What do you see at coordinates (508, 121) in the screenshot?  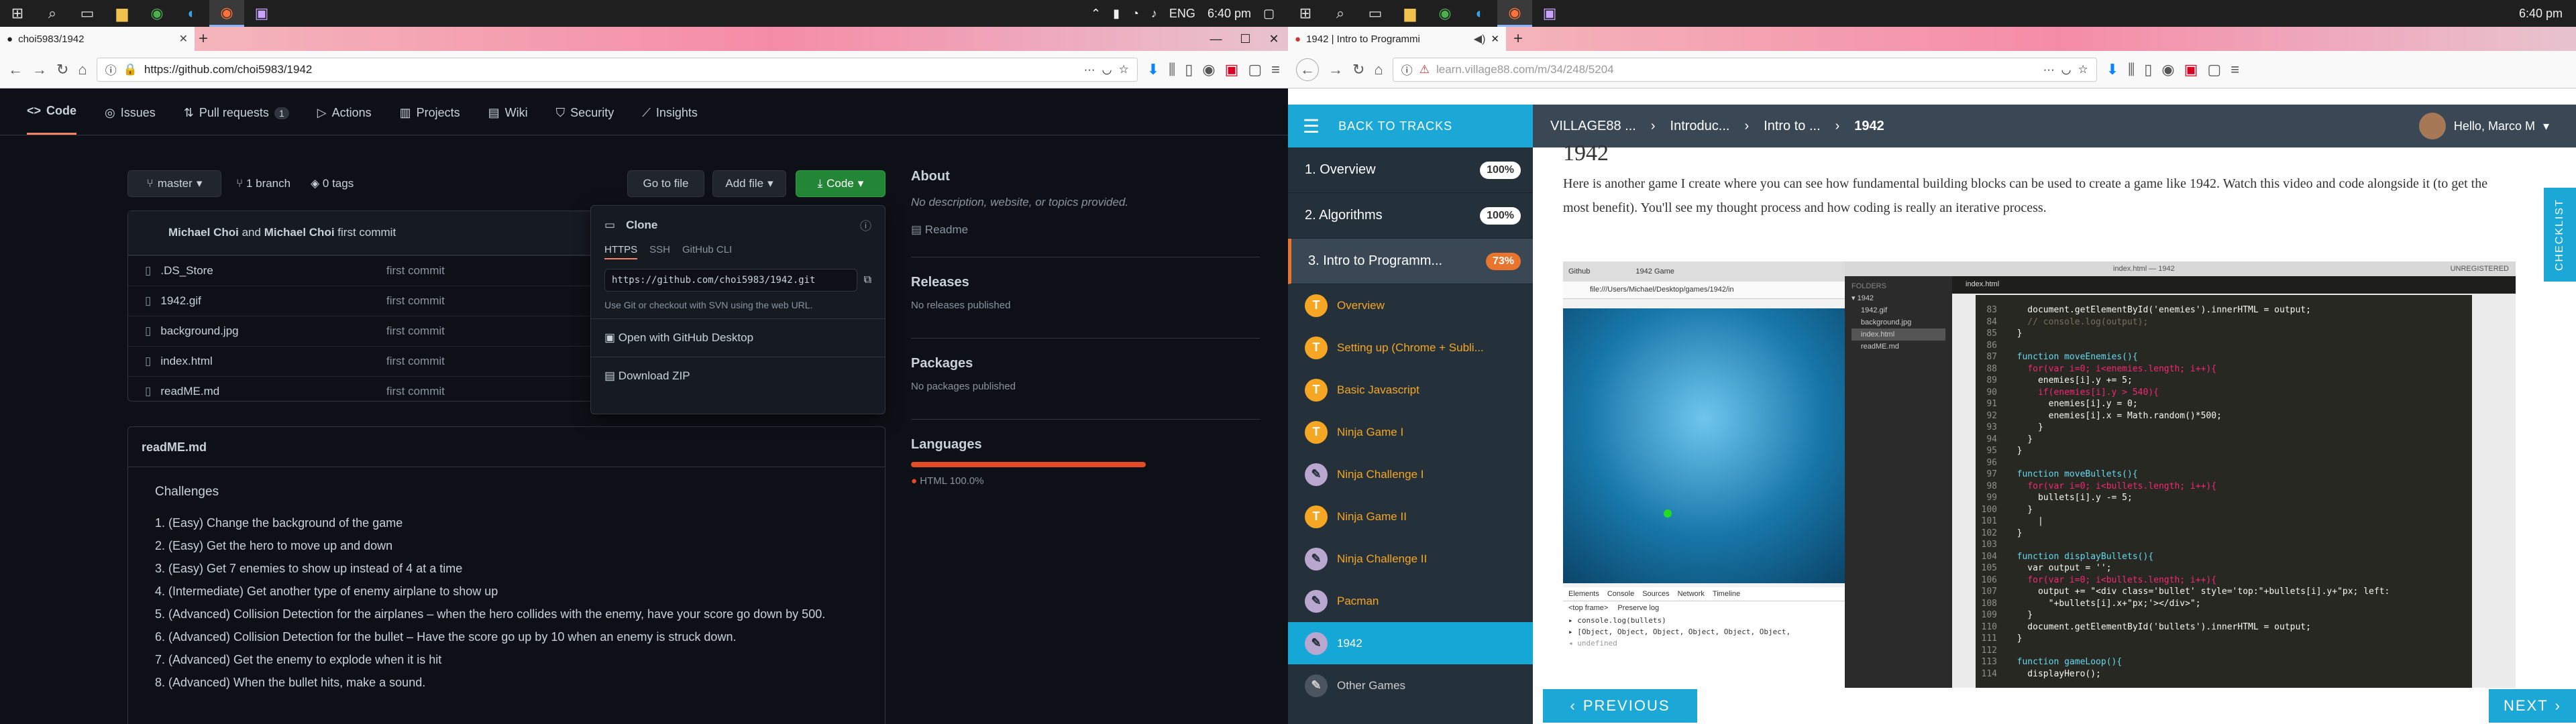 I see `tab-wiki: ▤ Wiki` at bounding box center [508, 121].